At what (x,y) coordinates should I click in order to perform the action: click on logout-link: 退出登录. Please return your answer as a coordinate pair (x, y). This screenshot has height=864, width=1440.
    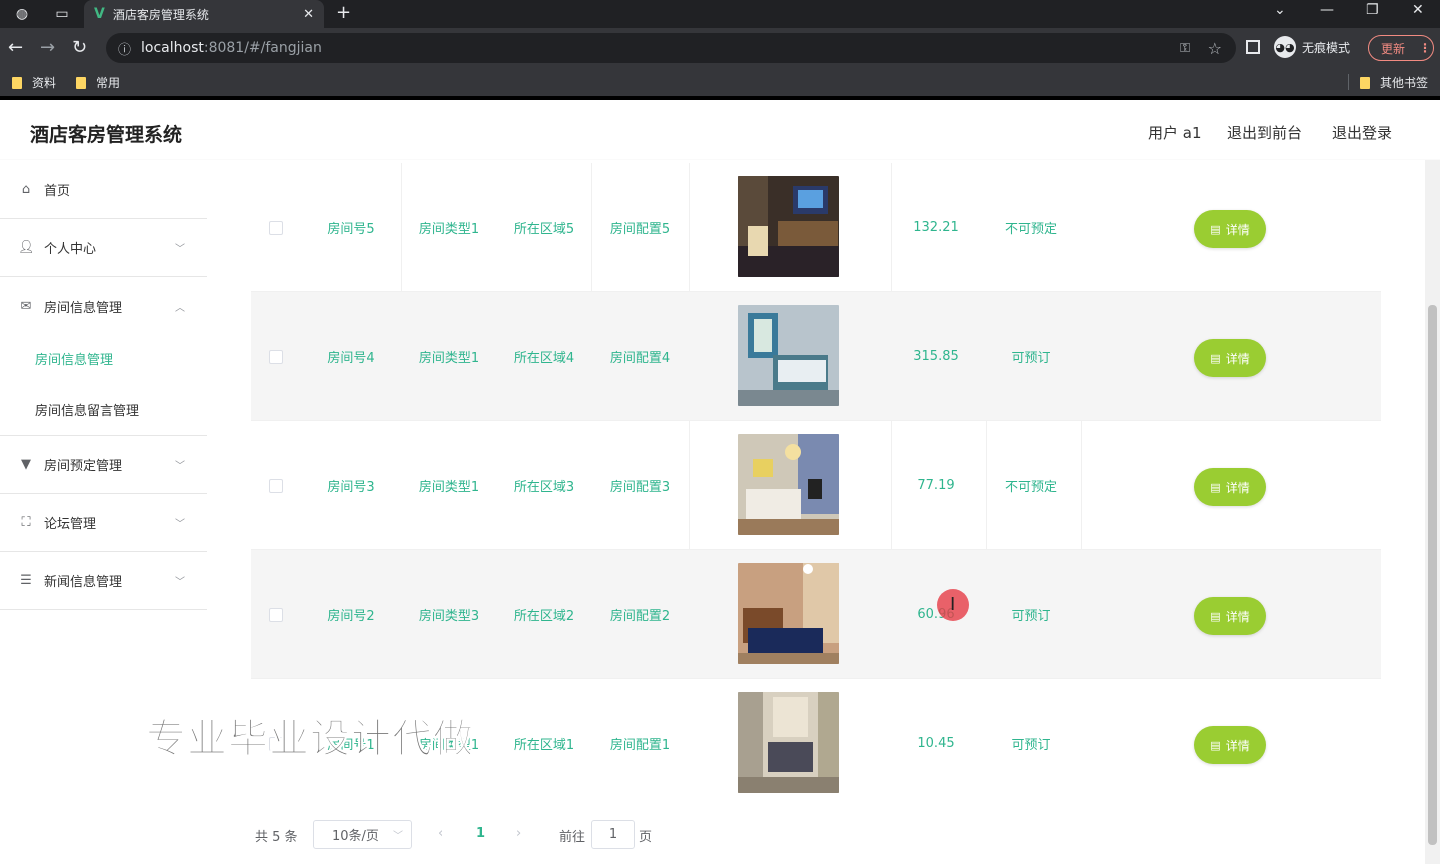
    Looking at the image, I should click on (1362, 132).